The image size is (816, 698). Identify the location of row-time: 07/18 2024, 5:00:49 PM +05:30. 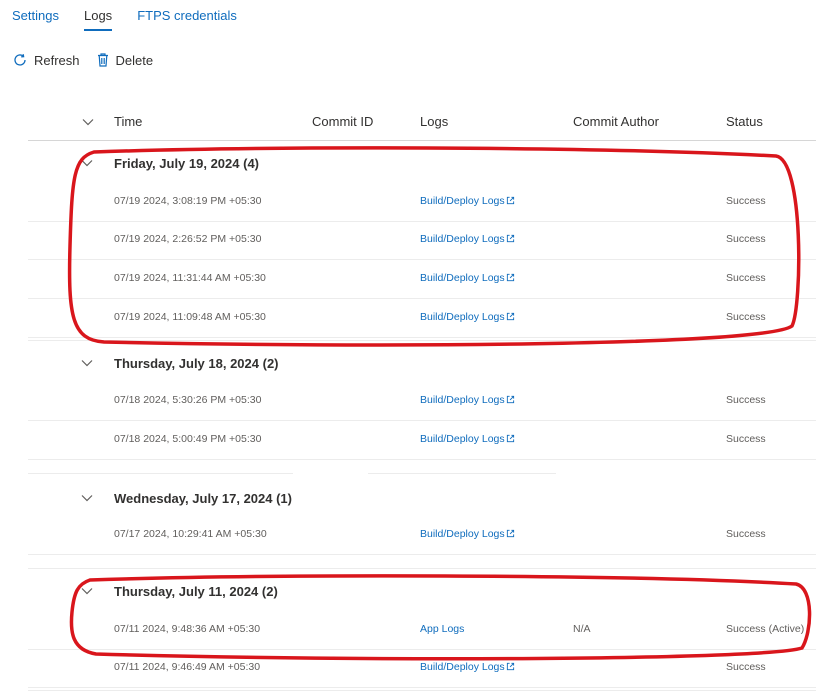
(187, 439).